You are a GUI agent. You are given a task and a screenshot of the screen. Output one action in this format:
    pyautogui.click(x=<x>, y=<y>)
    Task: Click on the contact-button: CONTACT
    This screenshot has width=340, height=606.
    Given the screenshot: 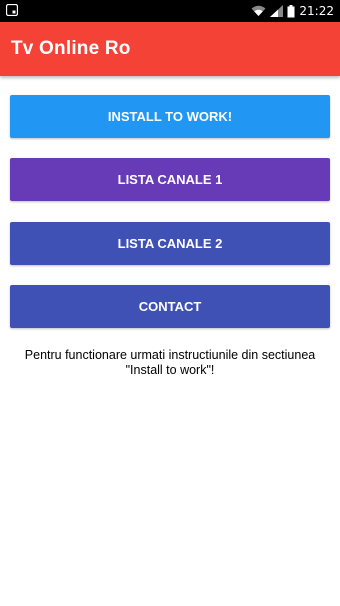 What is the action you would take?
    pyautogui.click(x=170, y=306)
    